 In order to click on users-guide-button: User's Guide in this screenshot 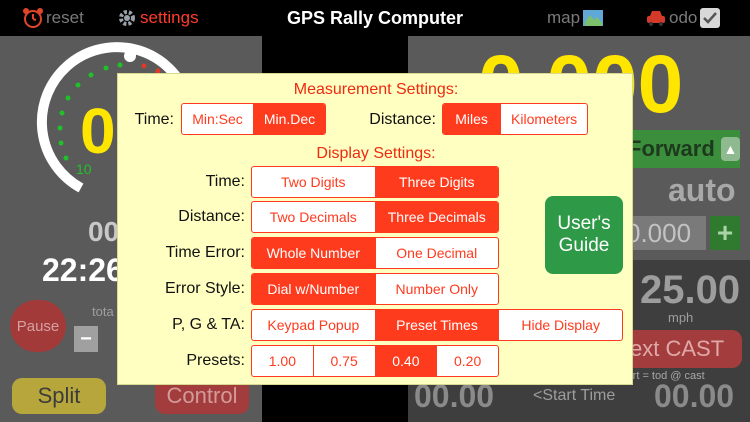, I will do `click(584, 235)`.